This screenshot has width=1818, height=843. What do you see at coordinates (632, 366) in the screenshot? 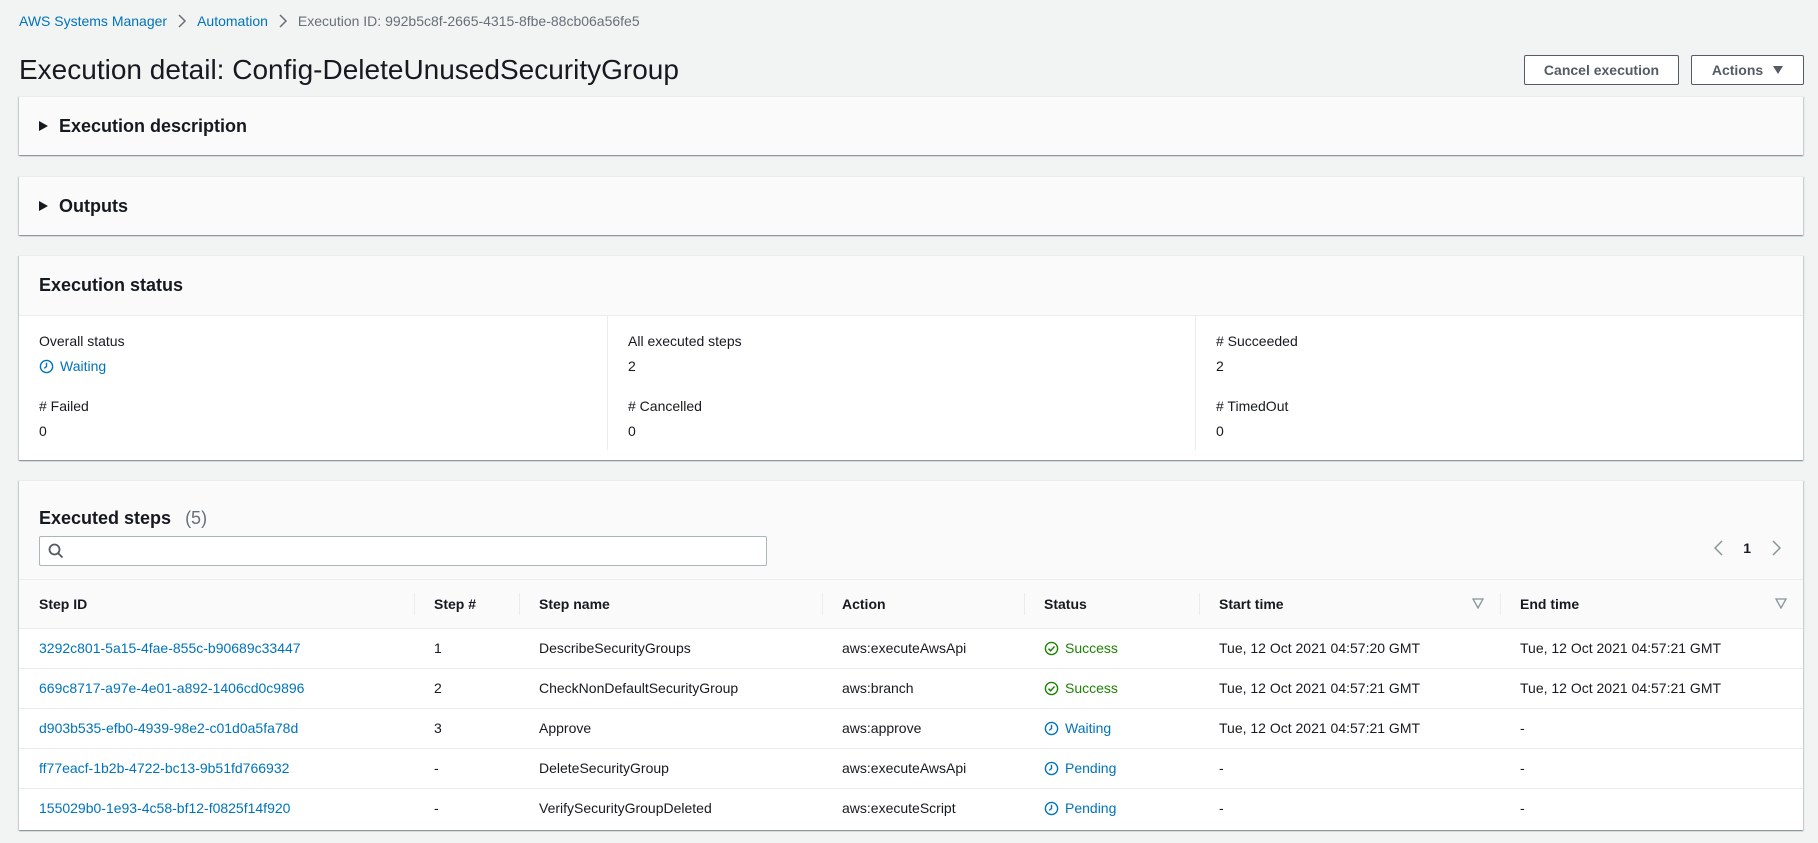
I see `all-steps-value: 2` at bounding box center [632, 366].